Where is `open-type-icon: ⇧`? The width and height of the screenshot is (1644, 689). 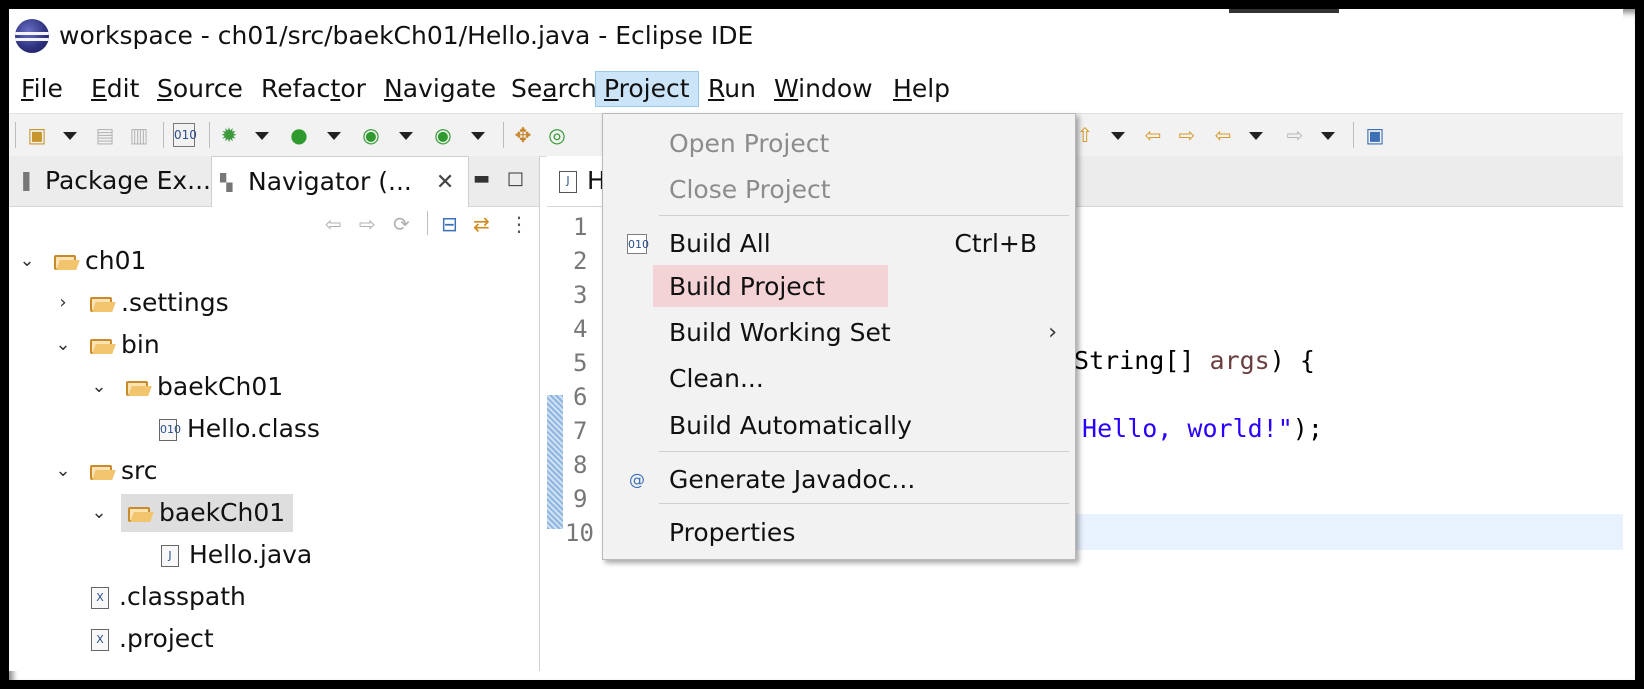 open-type-icon: ⇧ is located at coordinates (1085, 135).